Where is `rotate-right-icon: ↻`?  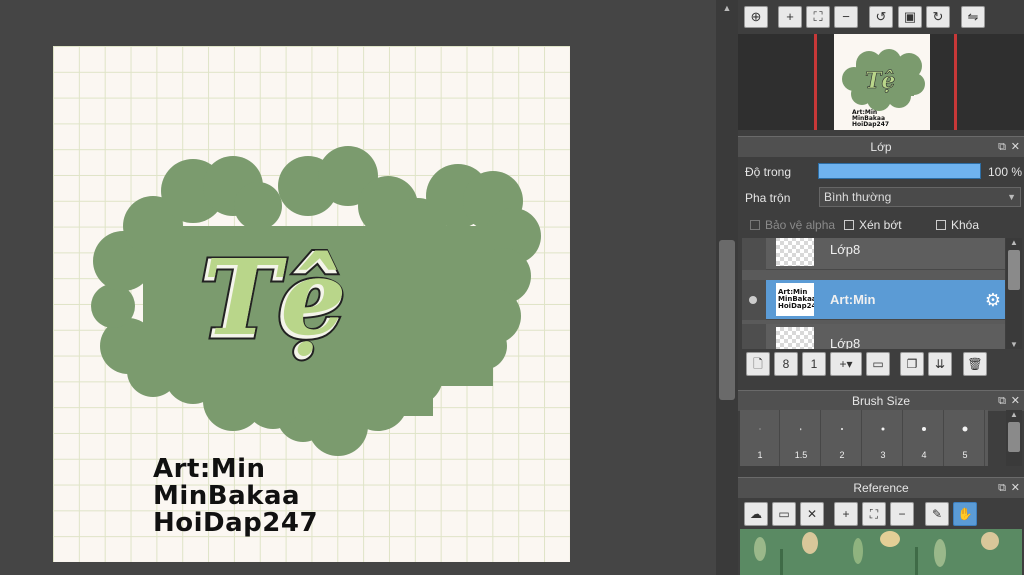 rotate-right-icon: ↻ is located at coordinates (938, 17).